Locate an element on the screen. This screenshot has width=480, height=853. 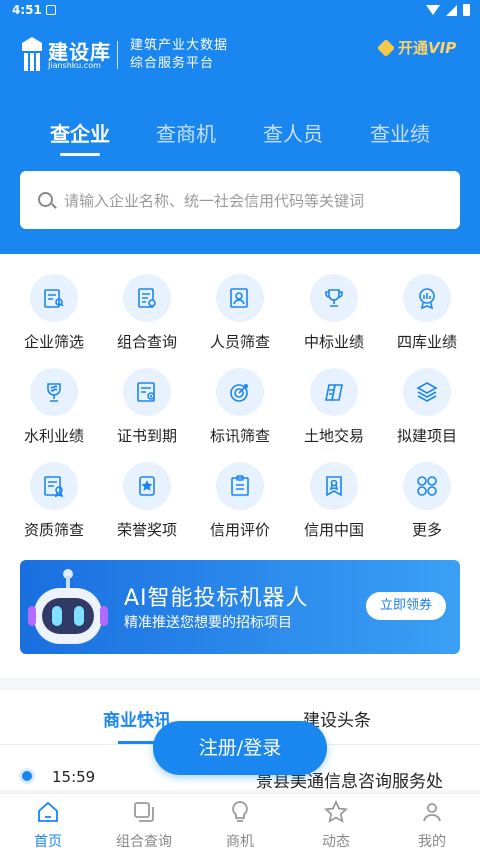
grid-item-label: 更多 is located at coordinates (426, 530).